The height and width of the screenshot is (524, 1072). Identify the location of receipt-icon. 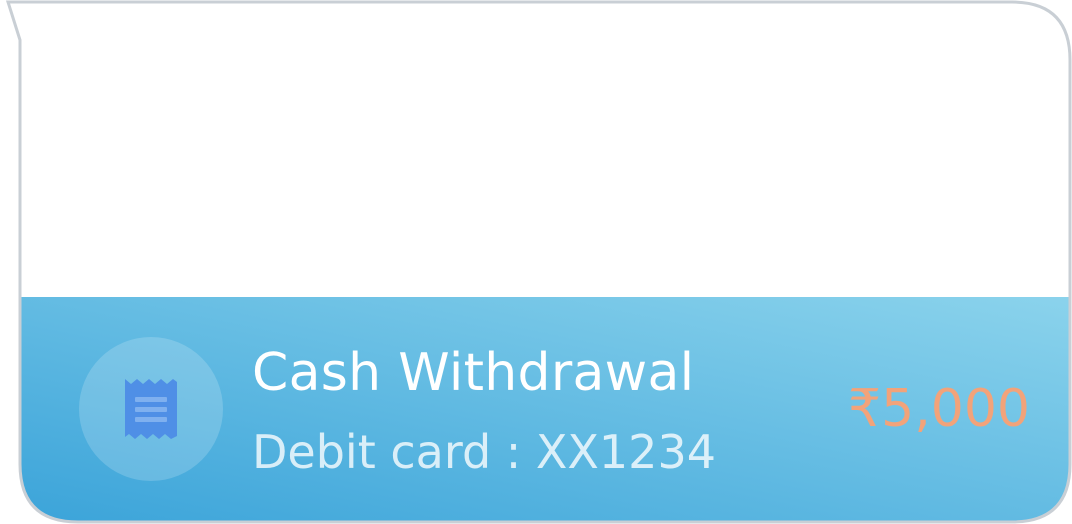
(151, 409).